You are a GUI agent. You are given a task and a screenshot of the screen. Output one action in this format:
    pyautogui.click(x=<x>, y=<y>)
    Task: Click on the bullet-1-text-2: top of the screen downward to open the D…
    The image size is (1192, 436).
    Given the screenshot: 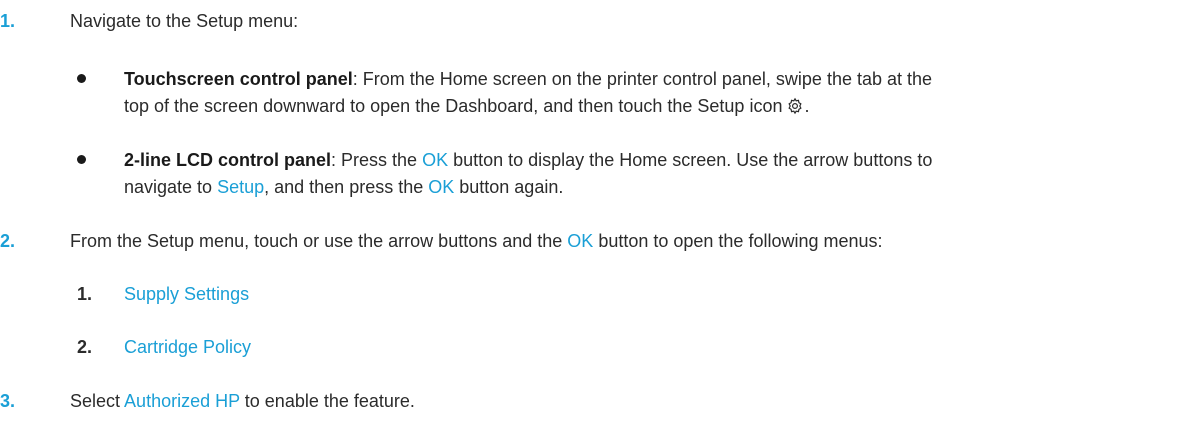 What is the action you would take?
    pyautogui.click(x=453, y=106)
    